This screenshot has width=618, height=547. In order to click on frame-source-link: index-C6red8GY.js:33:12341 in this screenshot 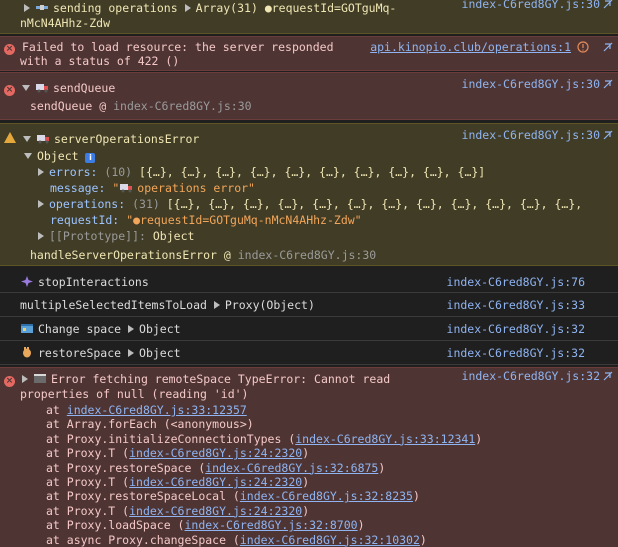, I will do `click(385, 439)`.